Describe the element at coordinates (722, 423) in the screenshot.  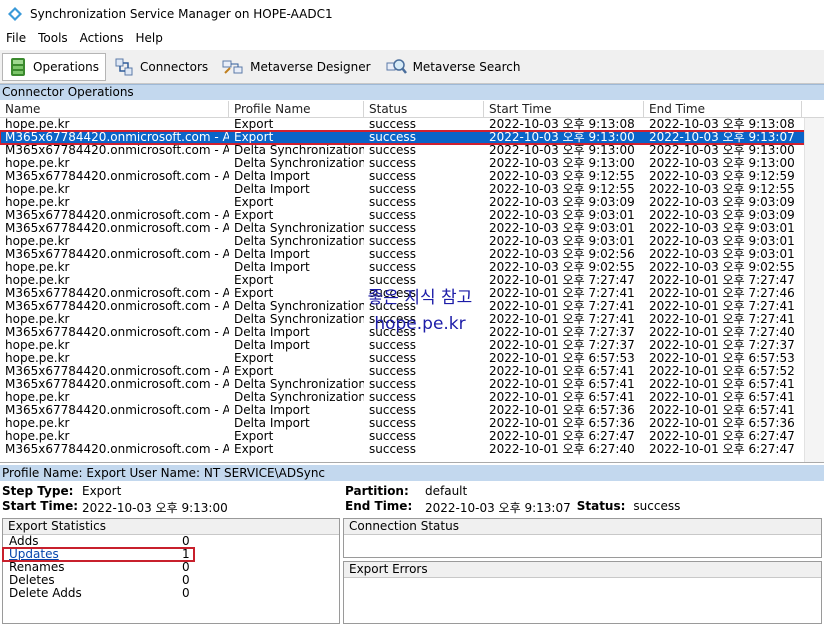
I see `cell-end-time: 2022-10-01 오후 6:57:36` at that location.